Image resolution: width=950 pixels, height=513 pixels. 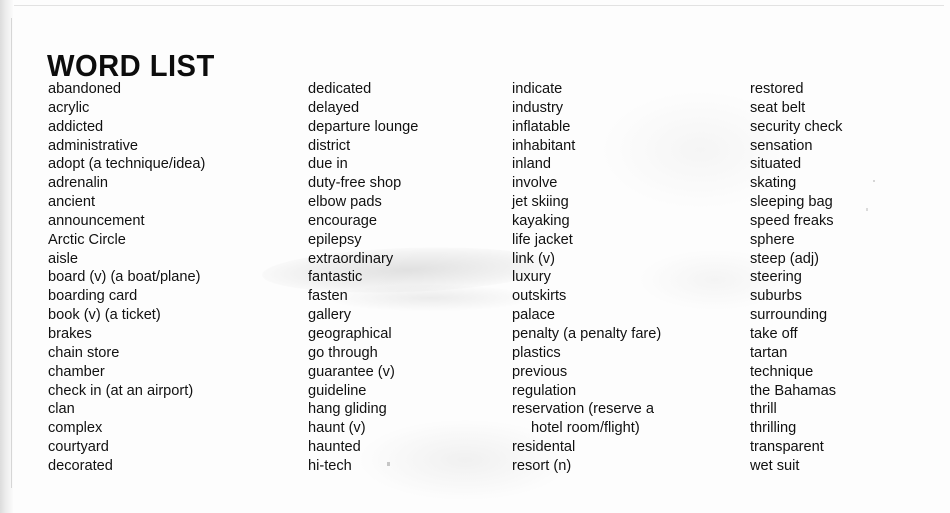 What do you see at coordinates (6, 256) in the screenshot?
I see `page-edge-shadow` at bounding box center [6, 256].